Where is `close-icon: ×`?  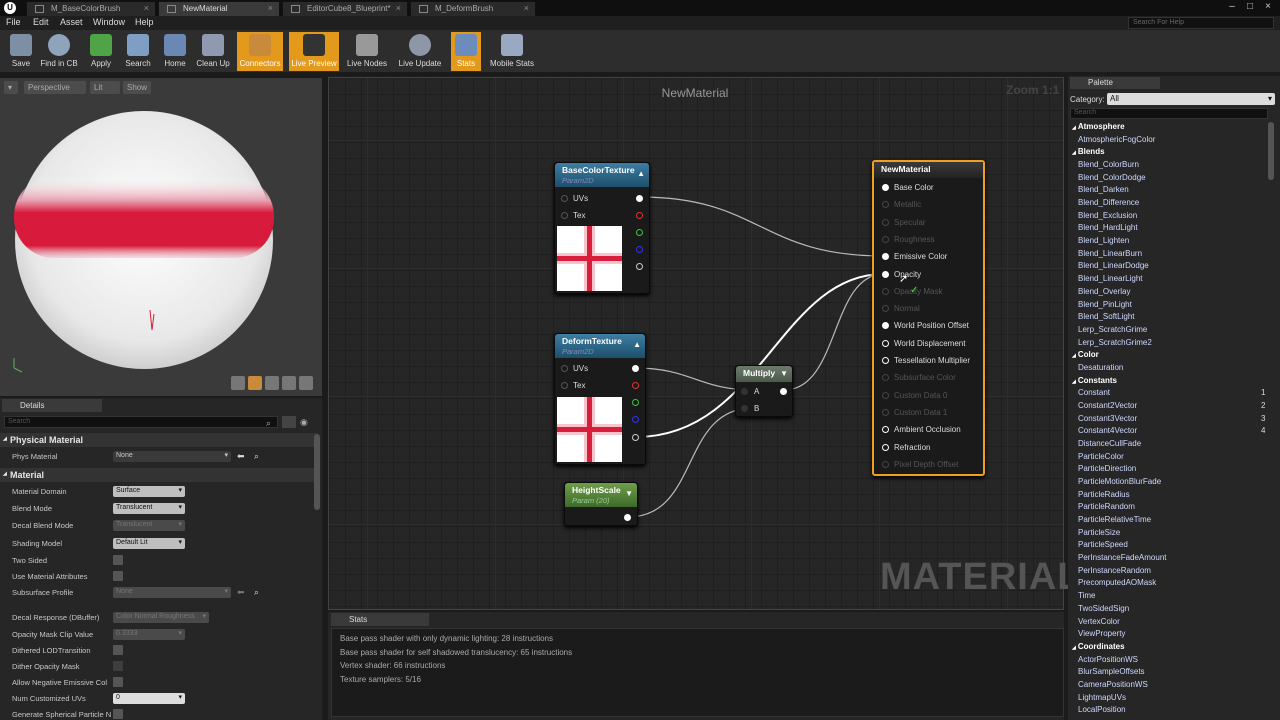
close-icon: × is located at coordinates (526, 8).